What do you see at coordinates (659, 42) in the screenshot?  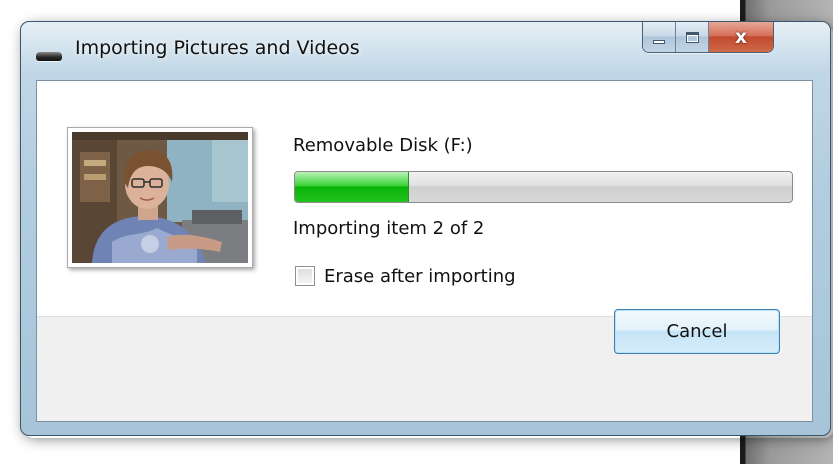 I see `minimize-icon` at bounding box center [659, 42].